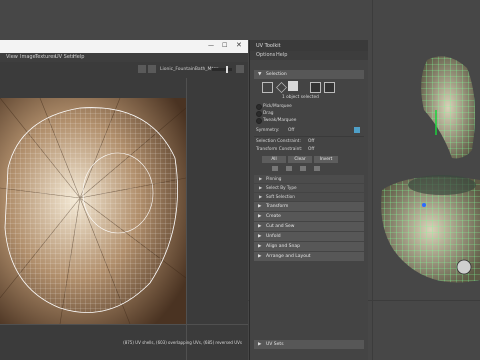 This screenshot has width=480, height=360. Describe the element at coordinates (309, 226) in the screenshot. I see `section-cut-and-sew: ▶ Cut and Sew` at that location.